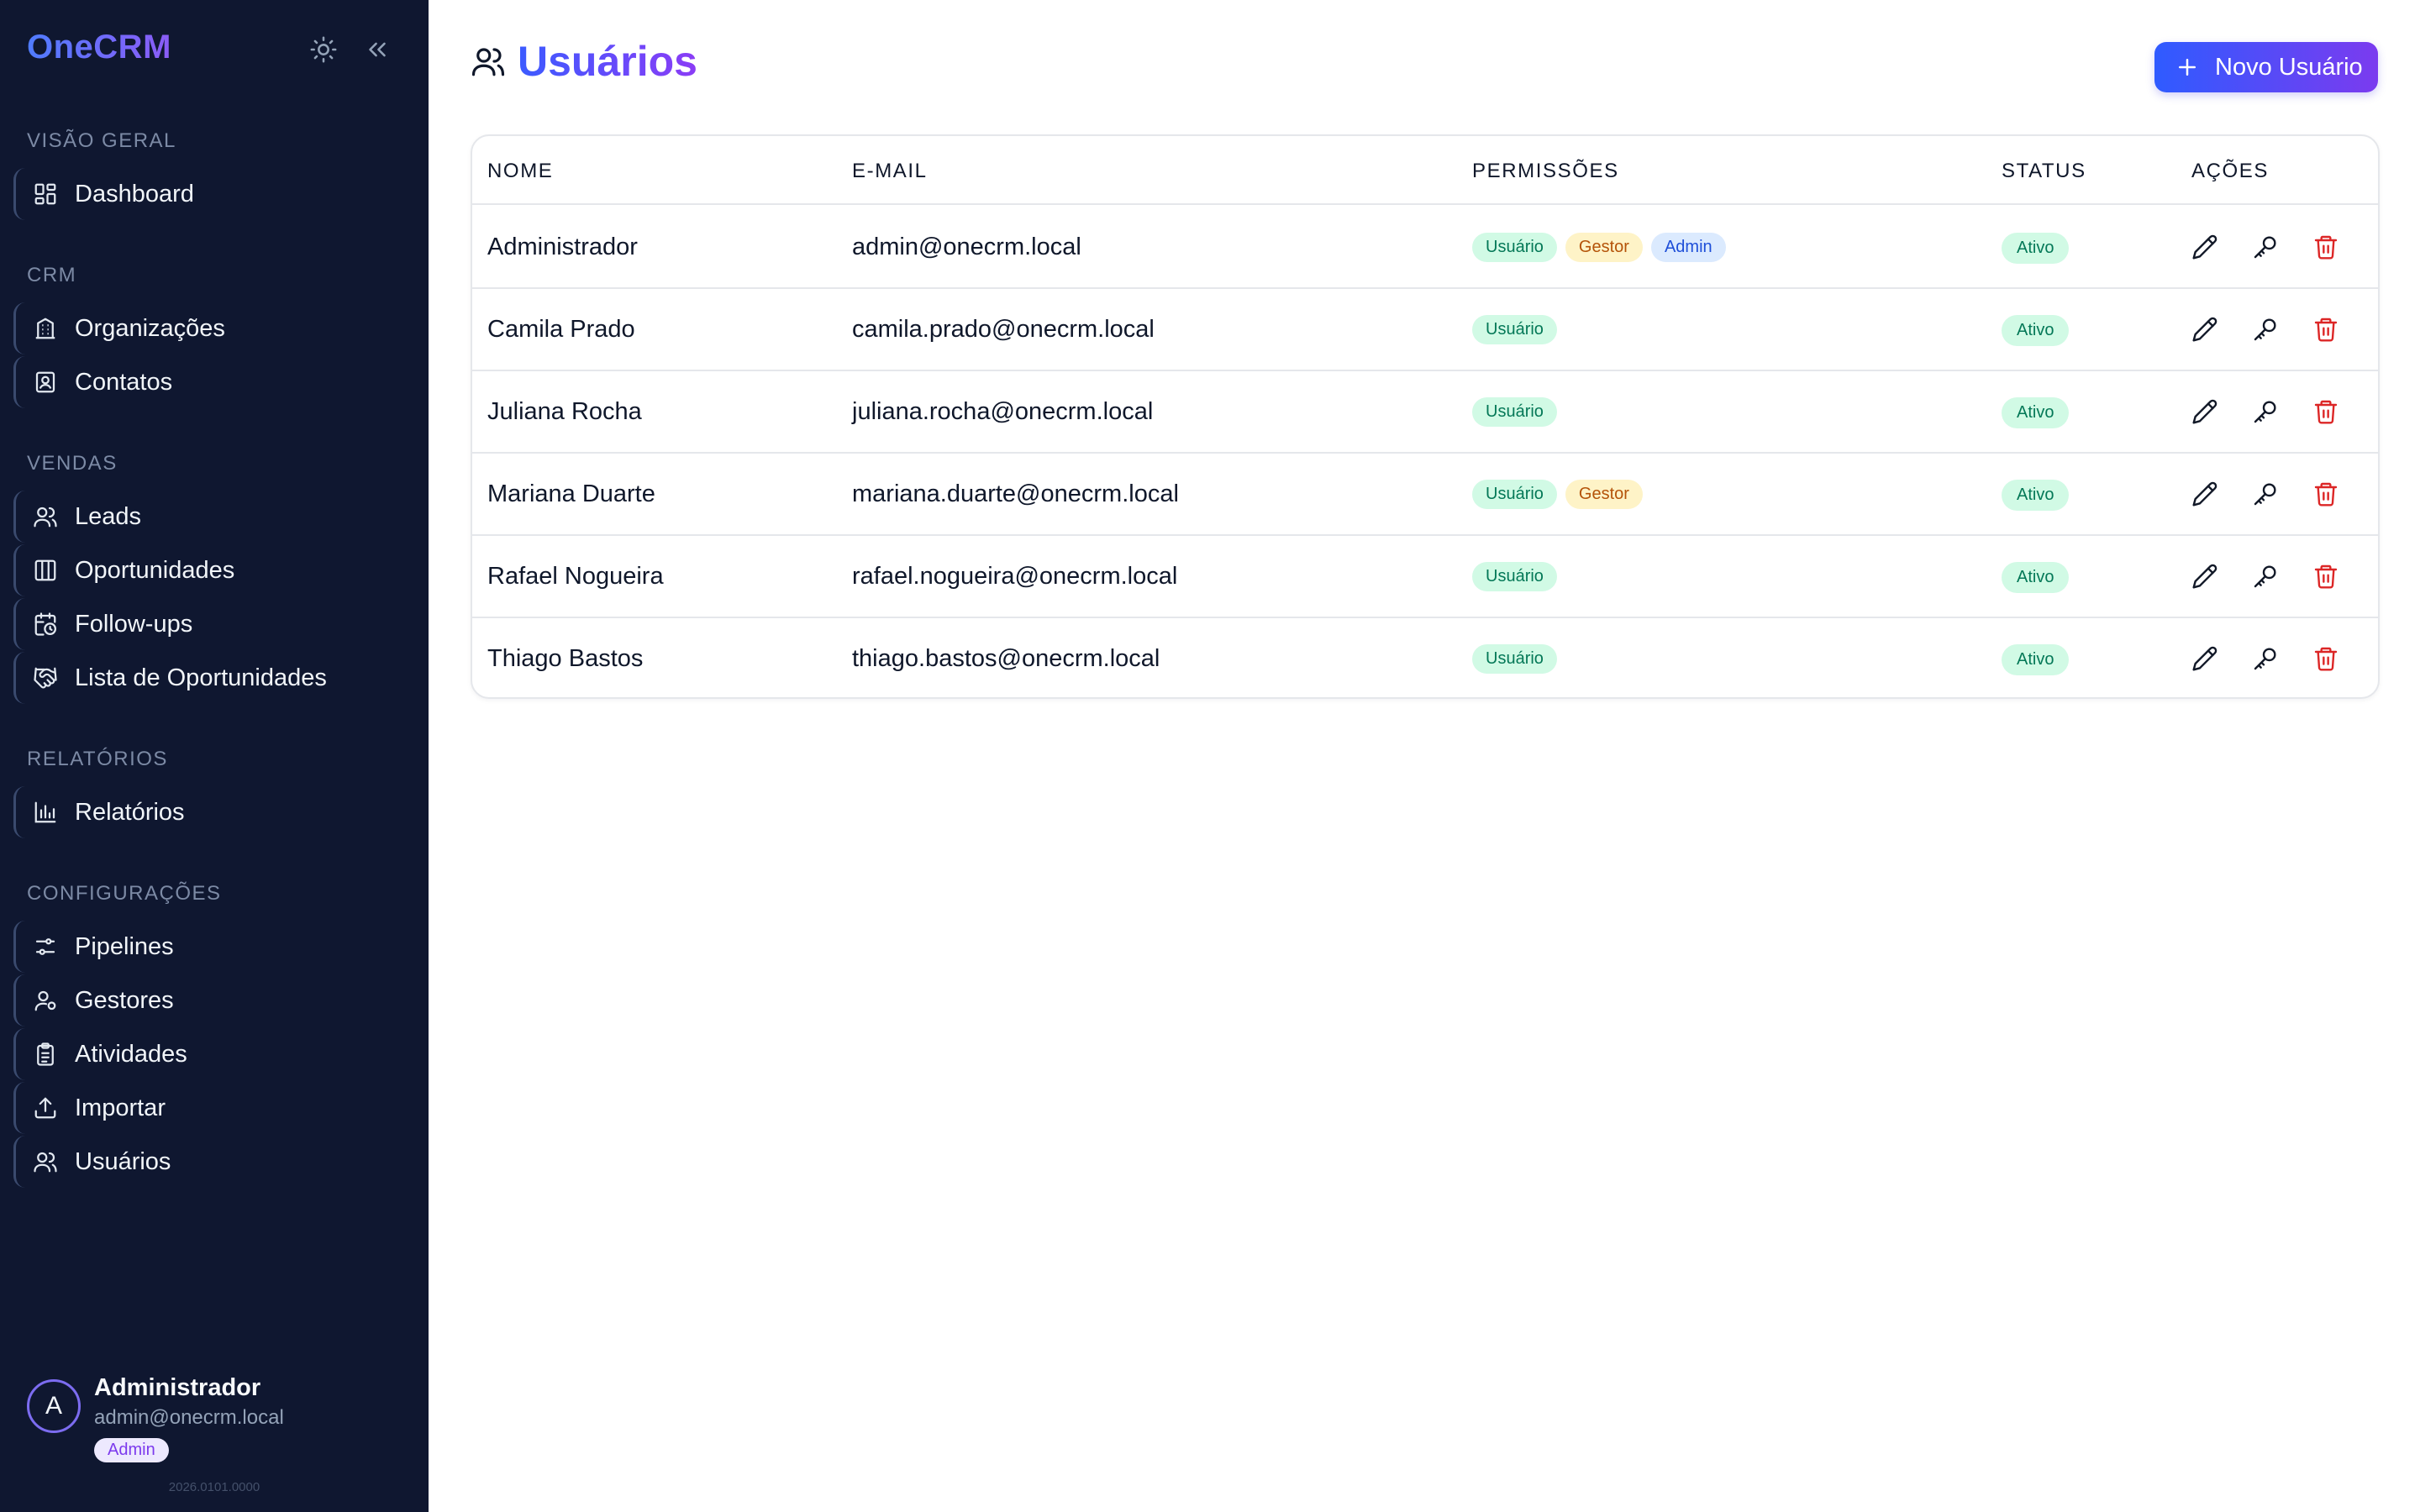 This screenshot has height=1512, width=2420. I want to click on sidebar-item-label: Leads, so click(109, 516).